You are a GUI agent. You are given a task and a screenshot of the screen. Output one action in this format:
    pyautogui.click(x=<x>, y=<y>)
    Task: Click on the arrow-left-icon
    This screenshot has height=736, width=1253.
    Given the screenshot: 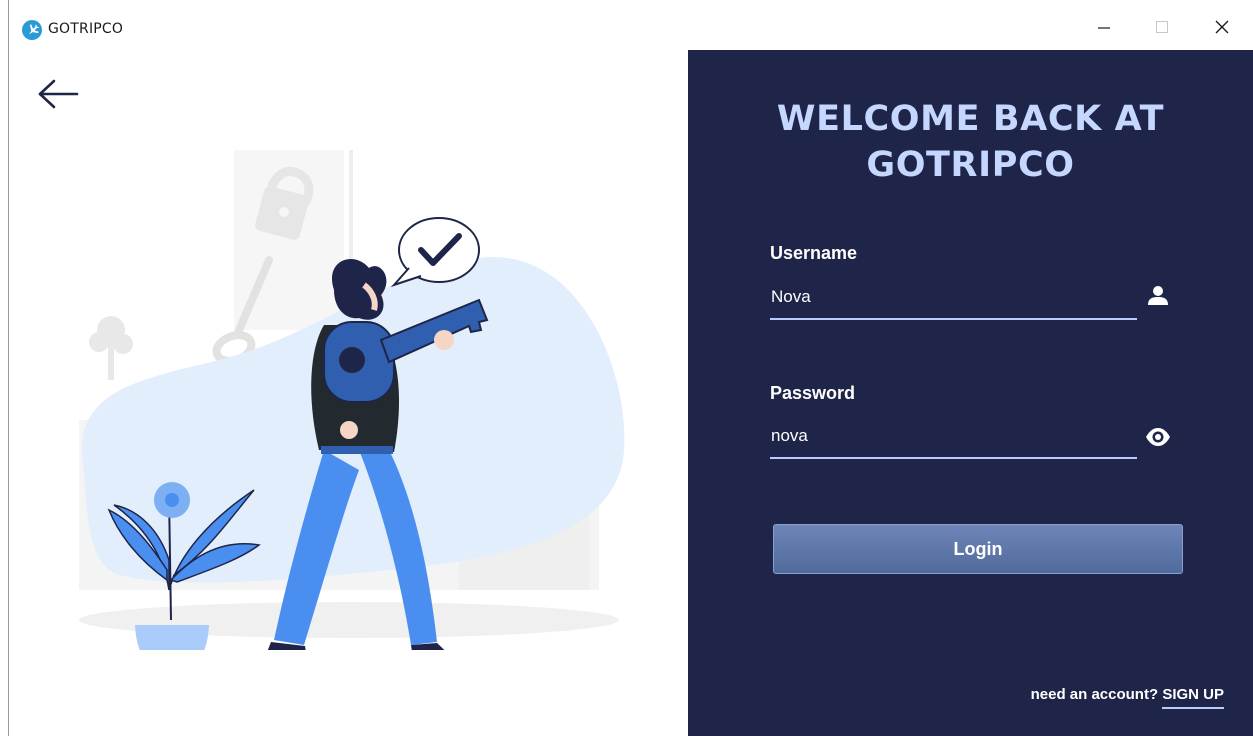 What is the action you would take?
    pyautogui.click(x=58, y=94)
    